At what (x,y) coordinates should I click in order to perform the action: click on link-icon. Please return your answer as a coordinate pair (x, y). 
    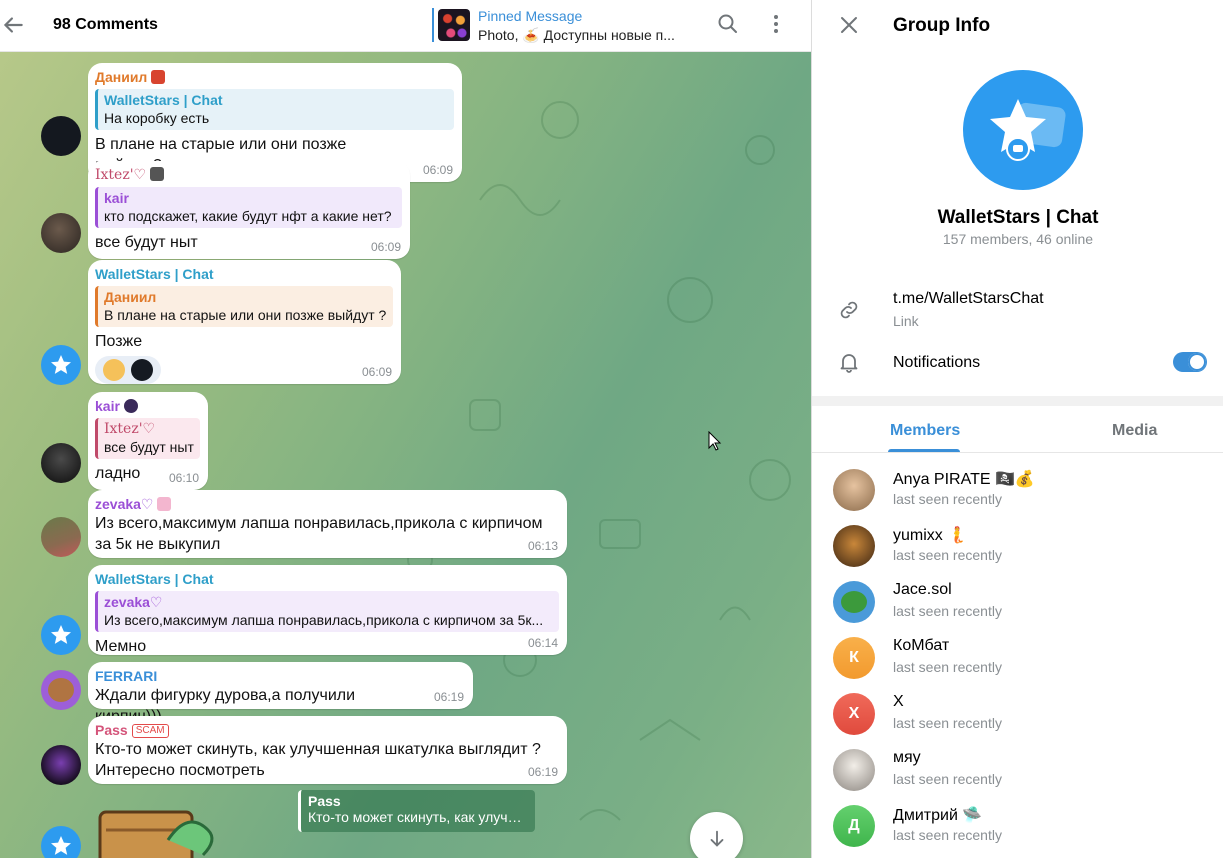
    Looking at the image, I should click on (849, 310).